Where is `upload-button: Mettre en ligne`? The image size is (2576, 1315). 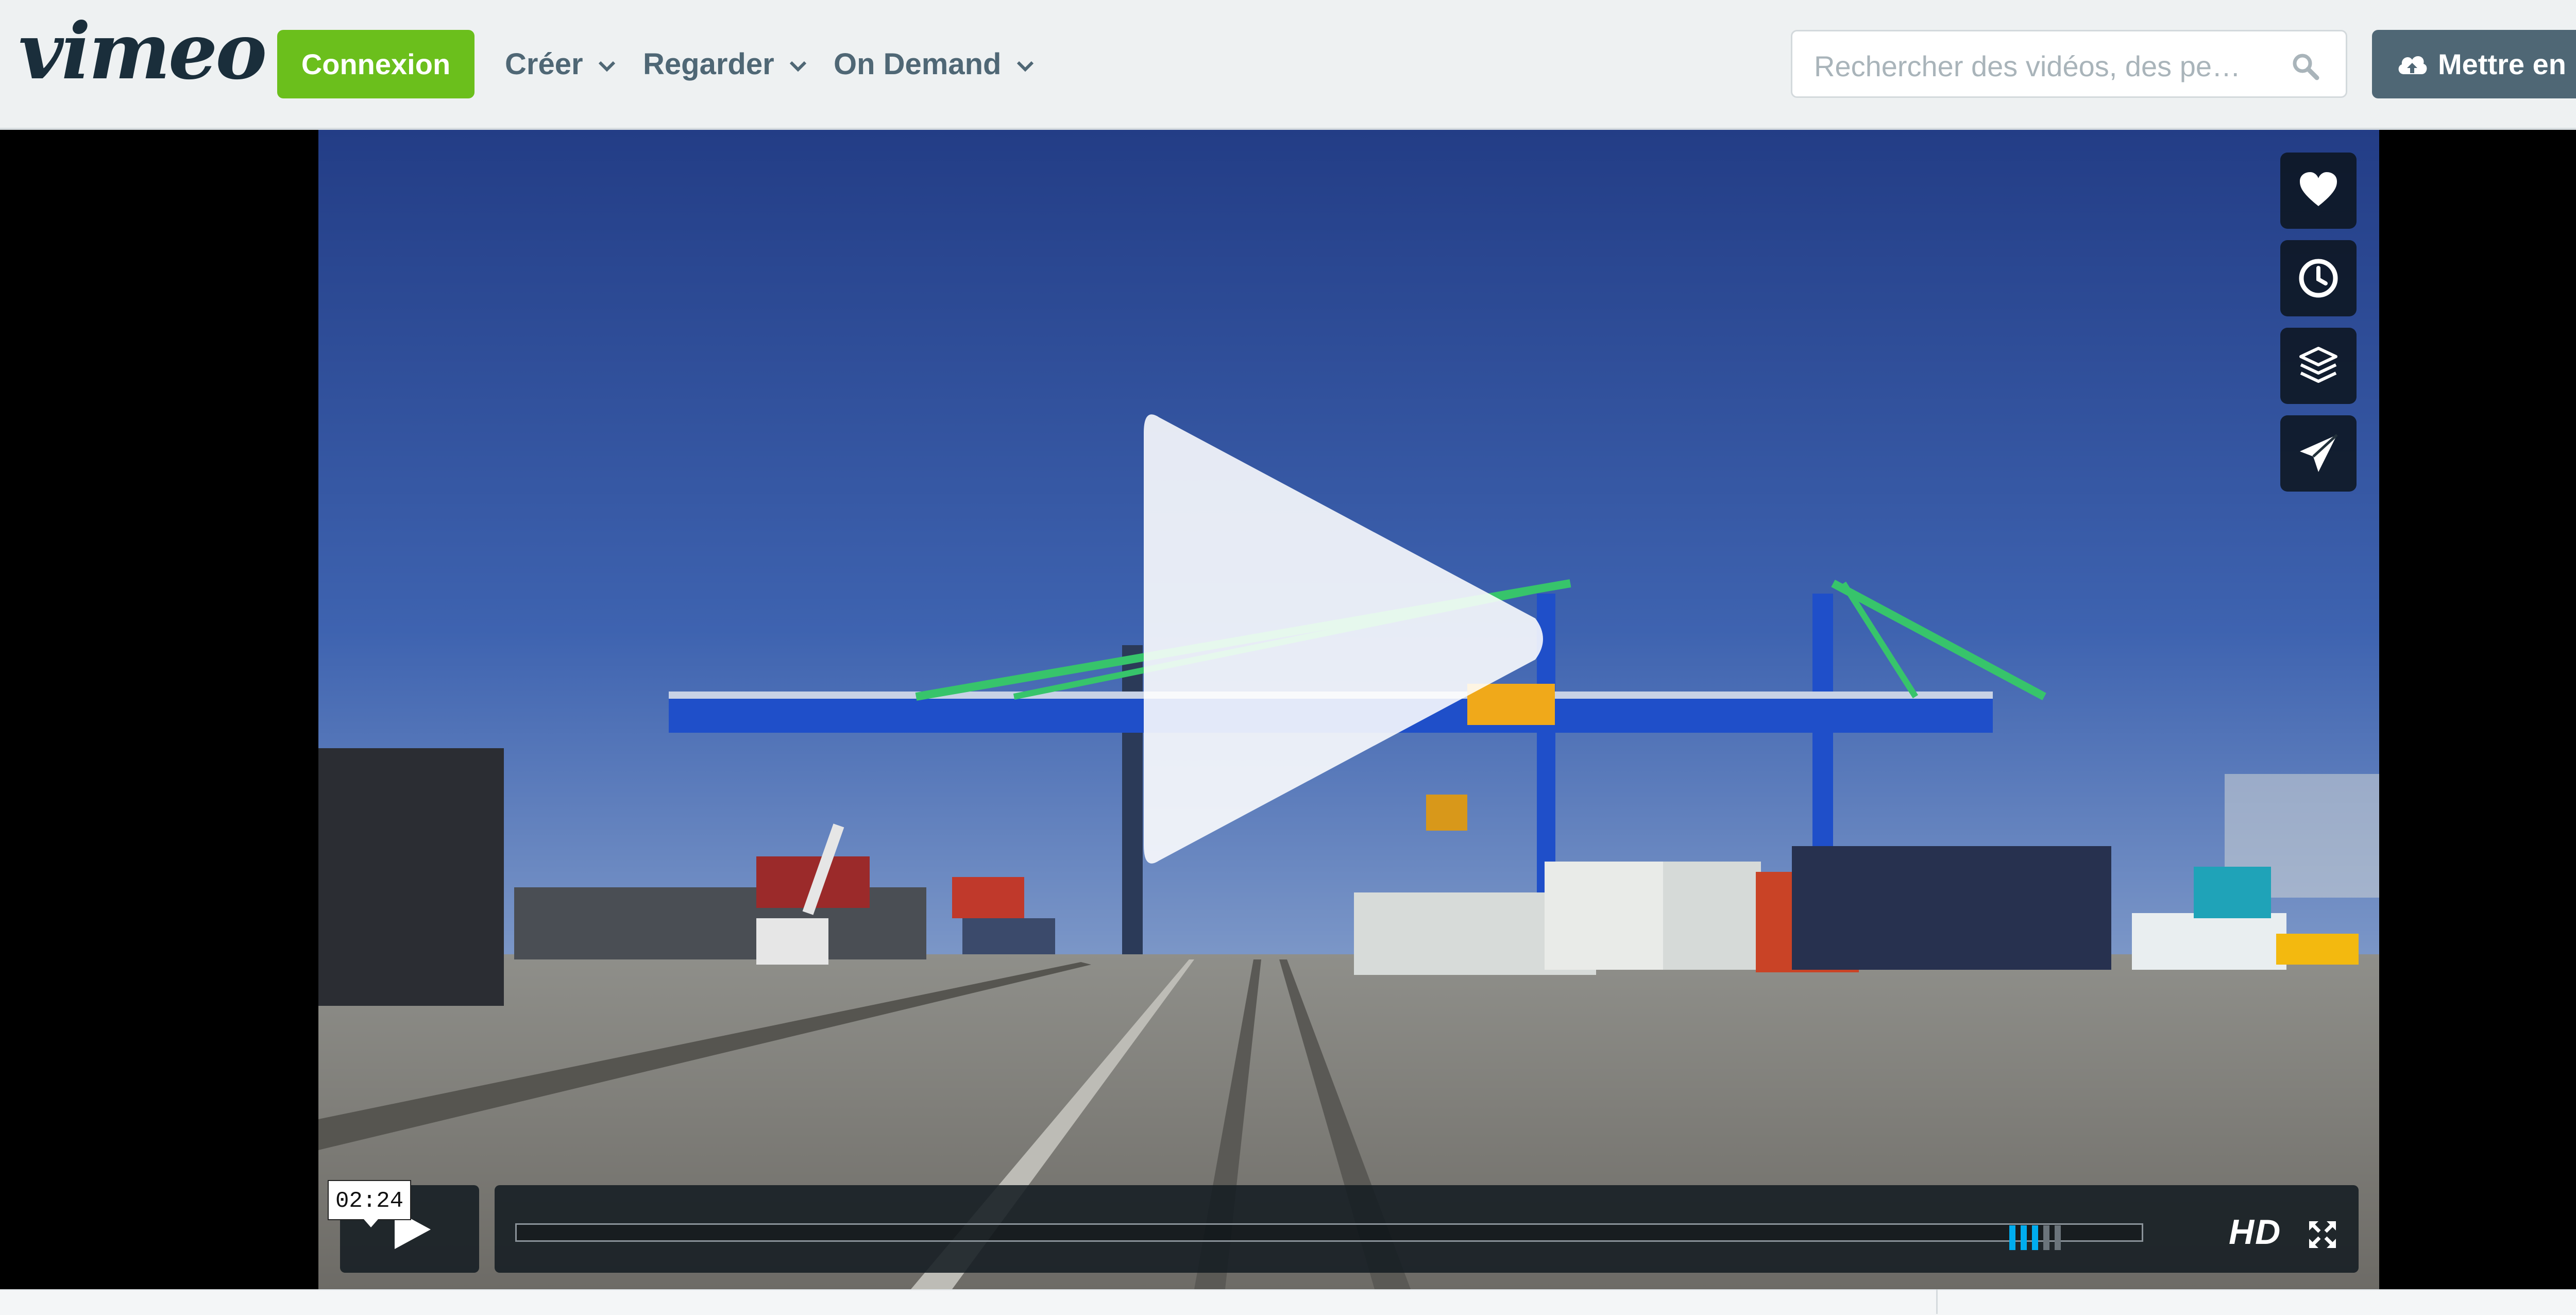
upload-button: Mettre en ligne is located at coordinates (2474, 64).